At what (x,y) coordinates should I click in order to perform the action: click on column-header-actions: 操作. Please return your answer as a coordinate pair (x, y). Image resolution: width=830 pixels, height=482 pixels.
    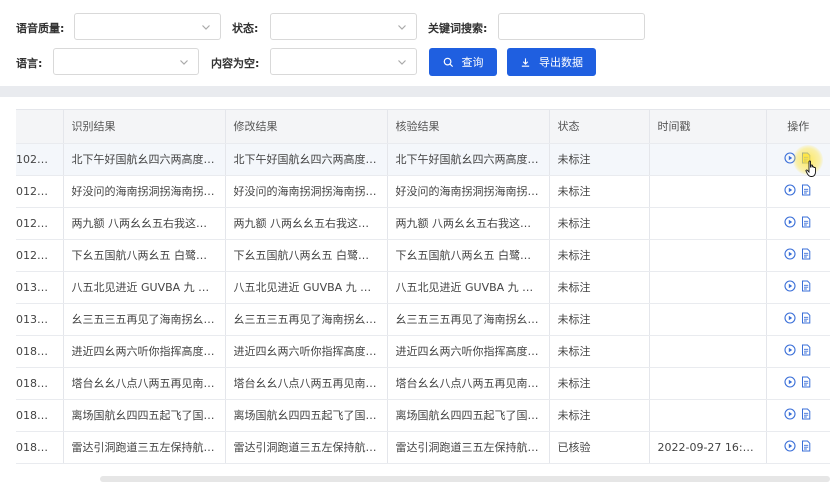
    Looking at the image, I should click on (798, 127).